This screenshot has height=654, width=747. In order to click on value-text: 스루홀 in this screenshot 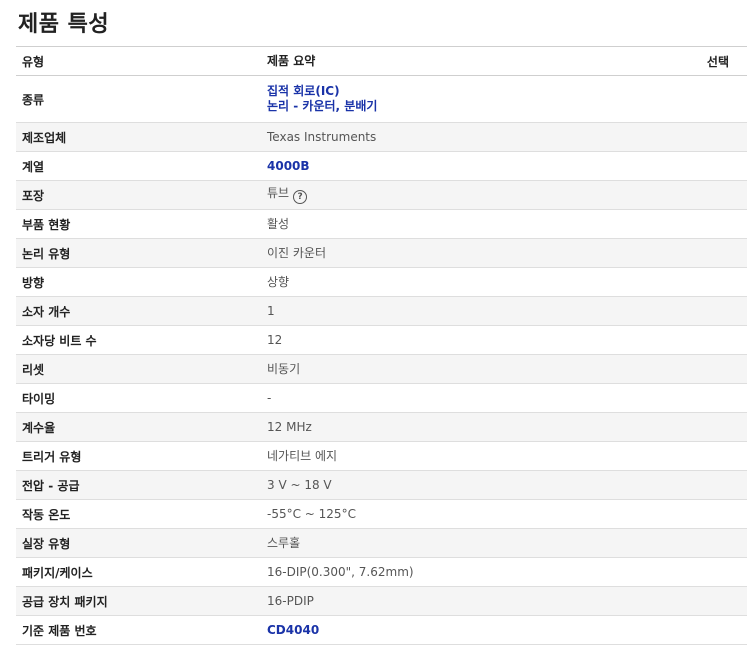, I will do `click(284, 542)`.